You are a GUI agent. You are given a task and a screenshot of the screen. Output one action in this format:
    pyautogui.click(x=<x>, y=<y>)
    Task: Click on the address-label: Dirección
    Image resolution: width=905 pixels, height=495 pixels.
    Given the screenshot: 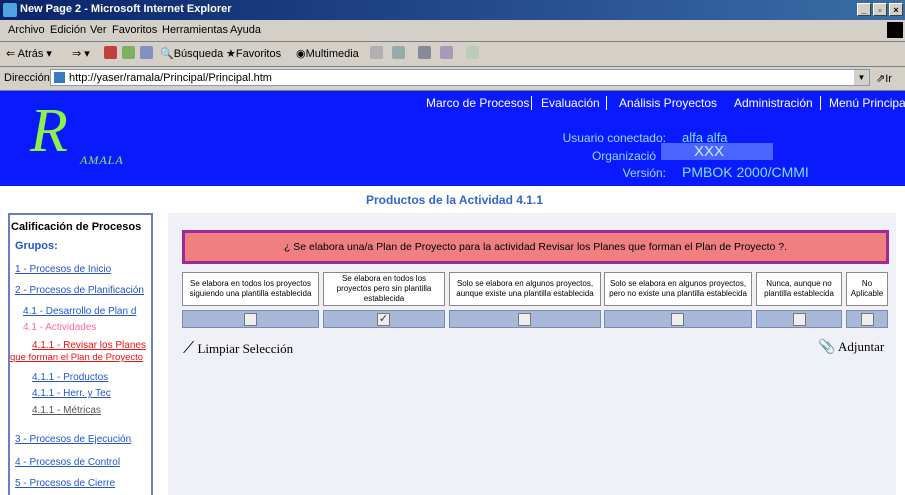 What is the action you would take?
    pyautogui.click(x=27, y=78)
    